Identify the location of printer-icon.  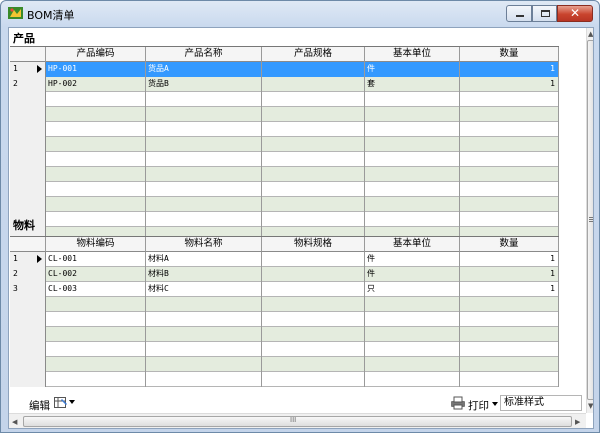
(458, 403).